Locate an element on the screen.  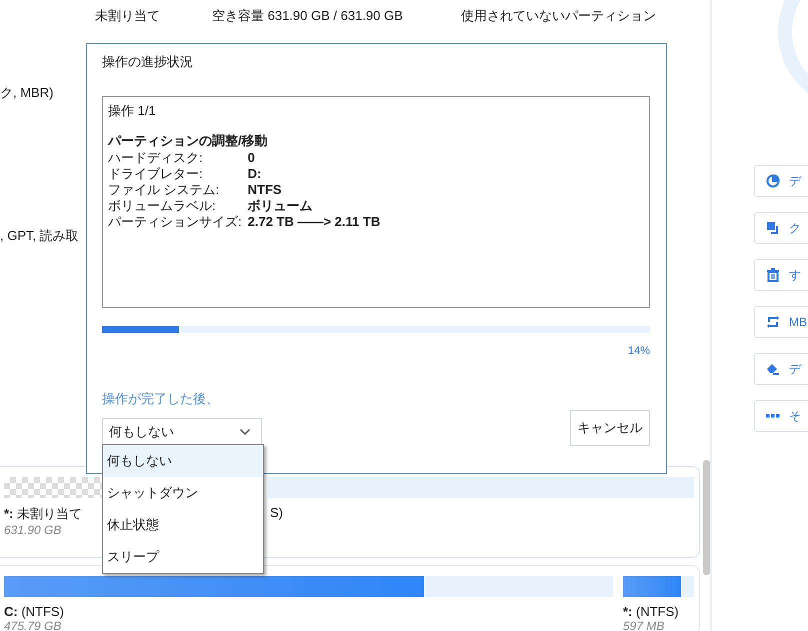
partition-size: 631.90 GB is located at coordinates (33, 530).